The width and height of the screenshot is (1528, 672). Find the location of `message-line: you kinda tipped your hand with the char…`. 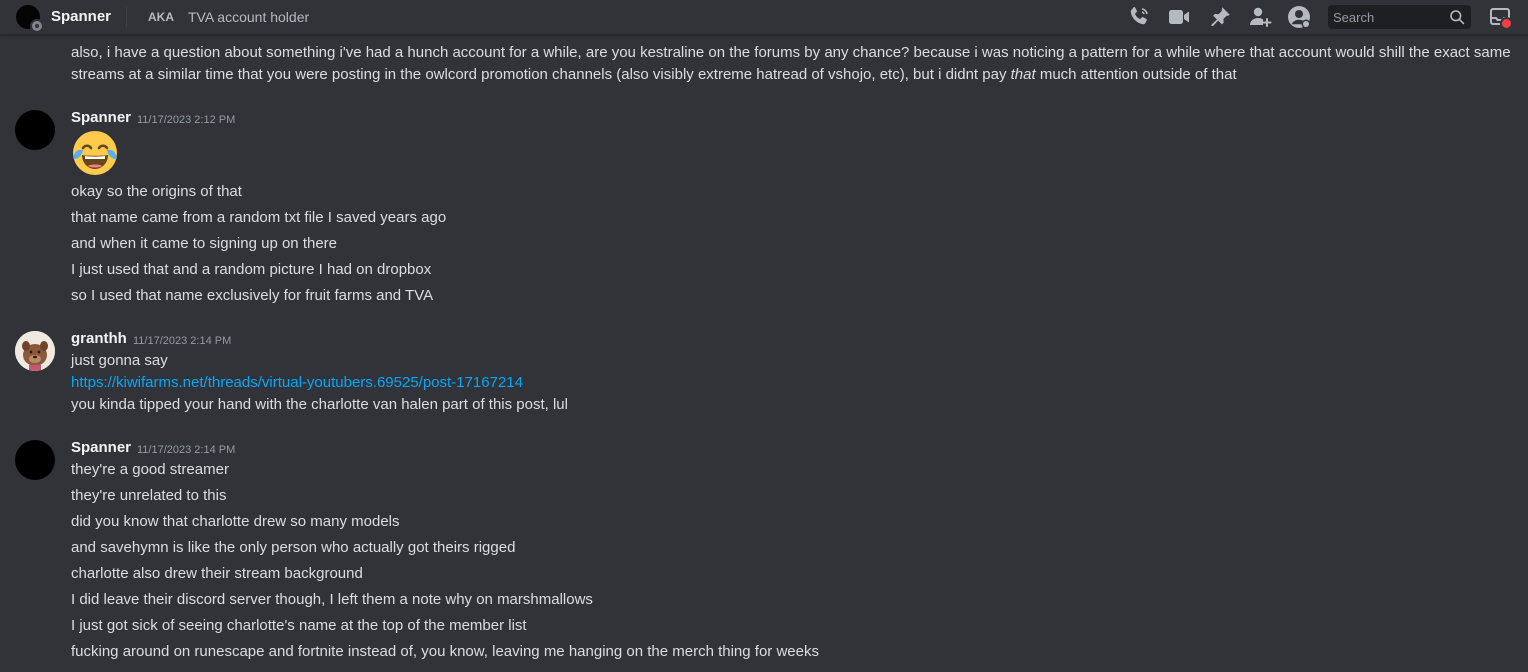

message-line: you kinda tipped your hand with the char… is located at coordinates (319, 404).